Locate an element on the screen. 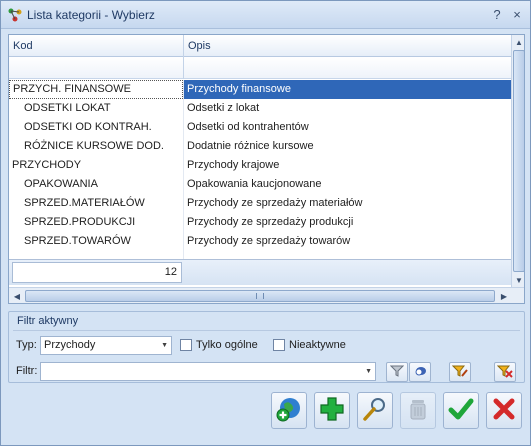 This screenshot has width=531, height=446. table-row: PRZYCHODY Przychody krajowe is located at coordinates (260, 165).